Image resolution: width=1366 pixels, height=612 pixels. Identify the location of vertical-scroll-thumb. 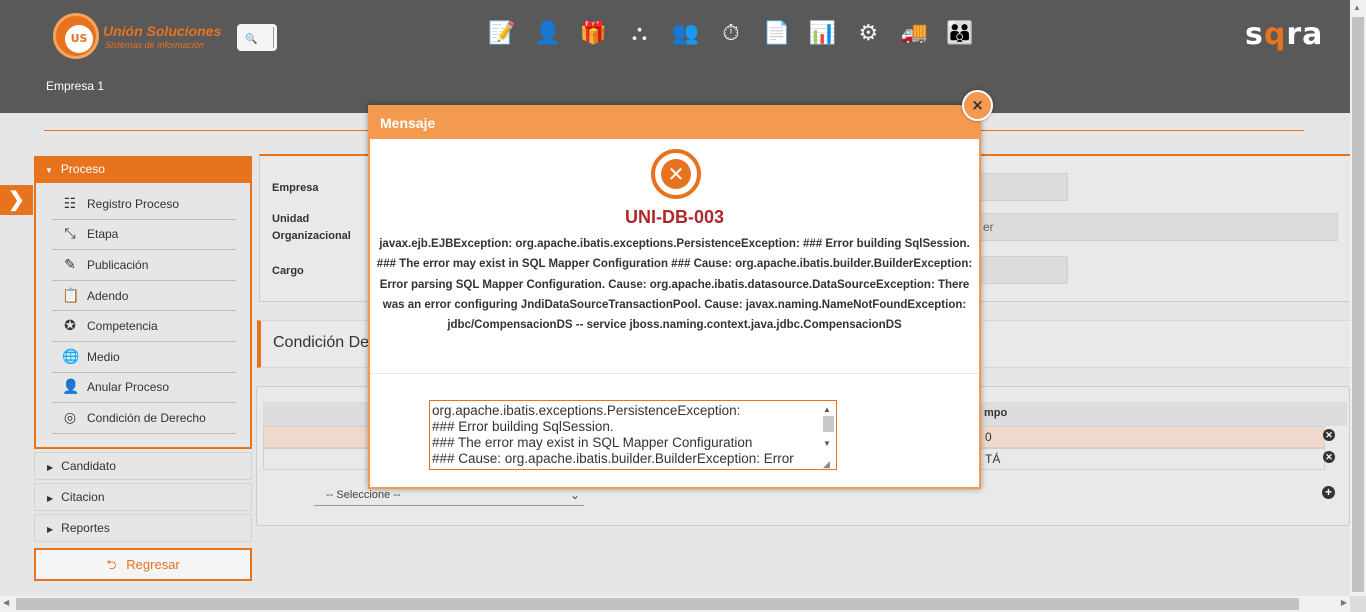
(1358, 304).